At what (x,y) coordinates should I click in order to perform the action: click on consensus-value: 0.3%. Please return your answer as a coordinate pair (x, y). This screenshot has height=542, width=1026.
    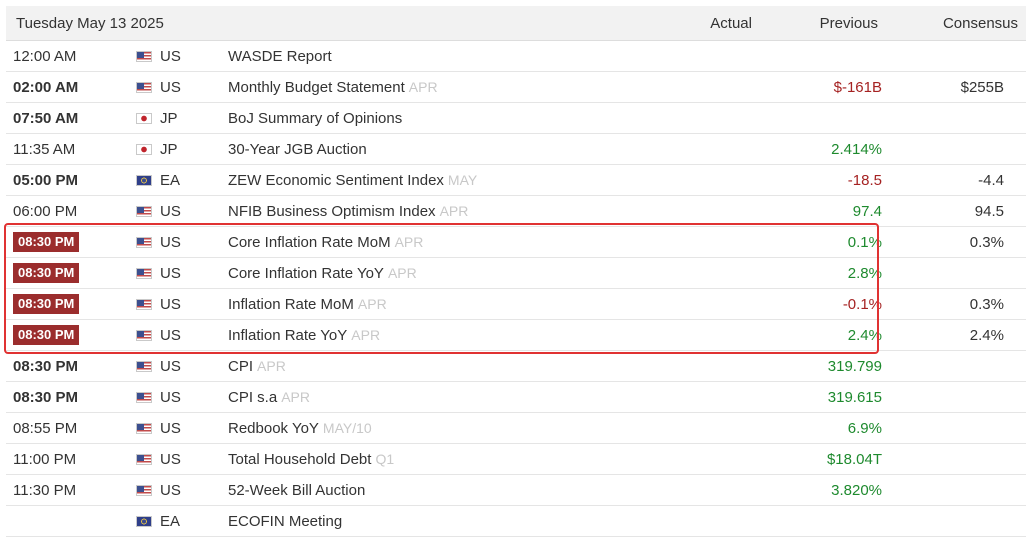
    Looking at the image, I should click on (966, 242).